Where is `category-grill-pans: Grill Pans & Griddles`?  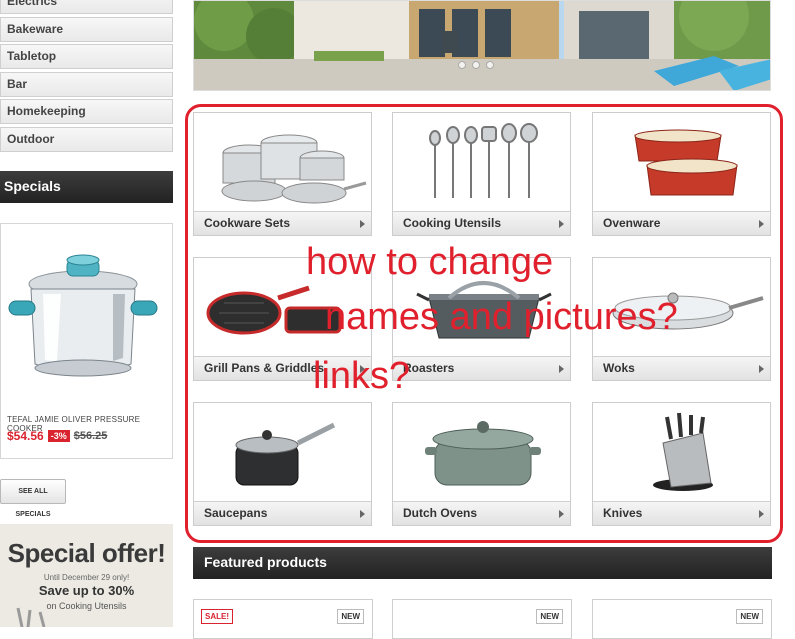
category-grill-pans: Grill Pans & Griddles is located at coordinates (282, 319).